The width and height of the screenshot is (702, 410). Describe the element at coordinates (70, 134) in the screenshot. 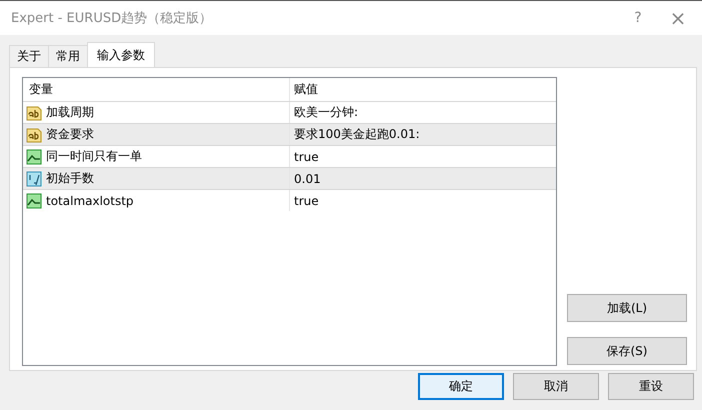

I see `parameter-name: 资金要求` at that location.